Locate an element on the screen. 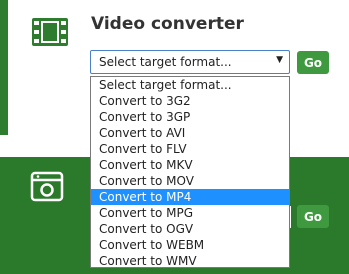 The height and width of the screenshot is (274, 349). dropdown-option: Convert to WEBM is located at coordinates (190, 245).